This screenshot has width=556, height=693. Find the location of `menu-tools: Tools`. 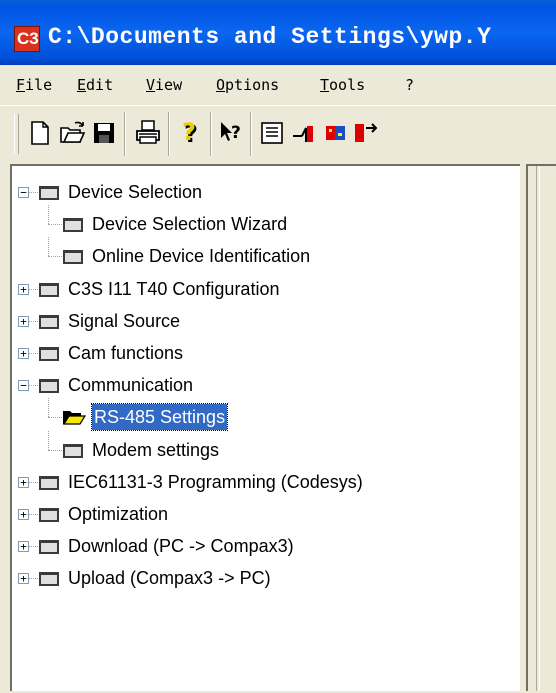

menu-tools: Tools is located at coordinates (342, 85).